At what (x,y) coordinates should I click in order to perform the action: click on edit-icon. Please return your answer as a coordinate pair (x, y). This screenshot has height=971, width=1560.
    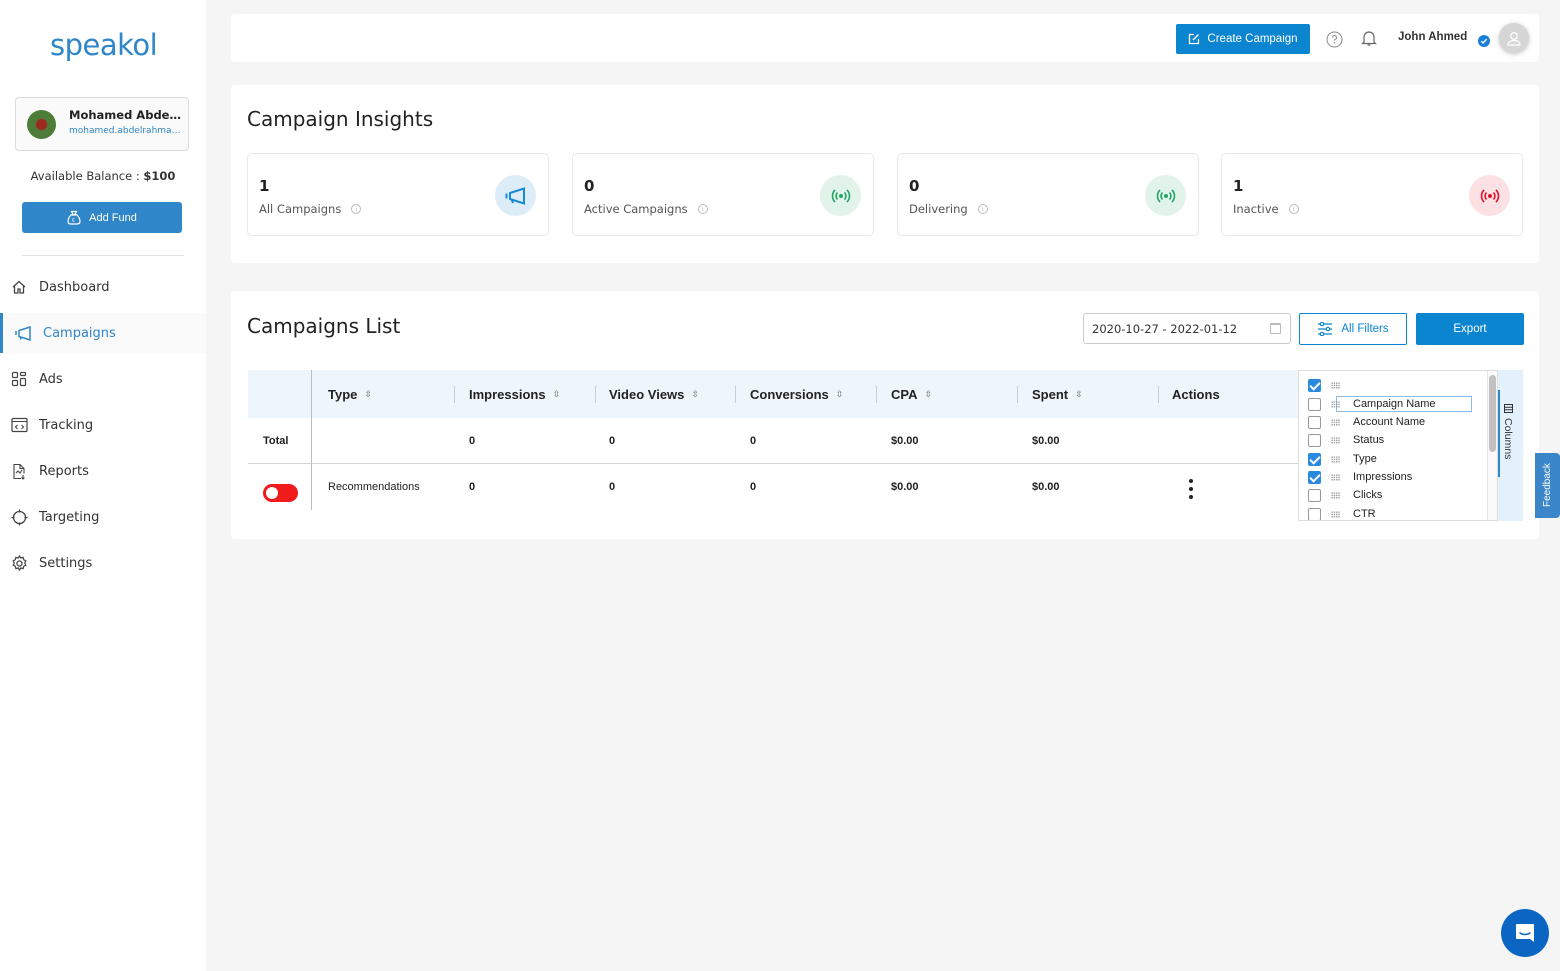
    Looking at the image, I should click on (1194, 39).